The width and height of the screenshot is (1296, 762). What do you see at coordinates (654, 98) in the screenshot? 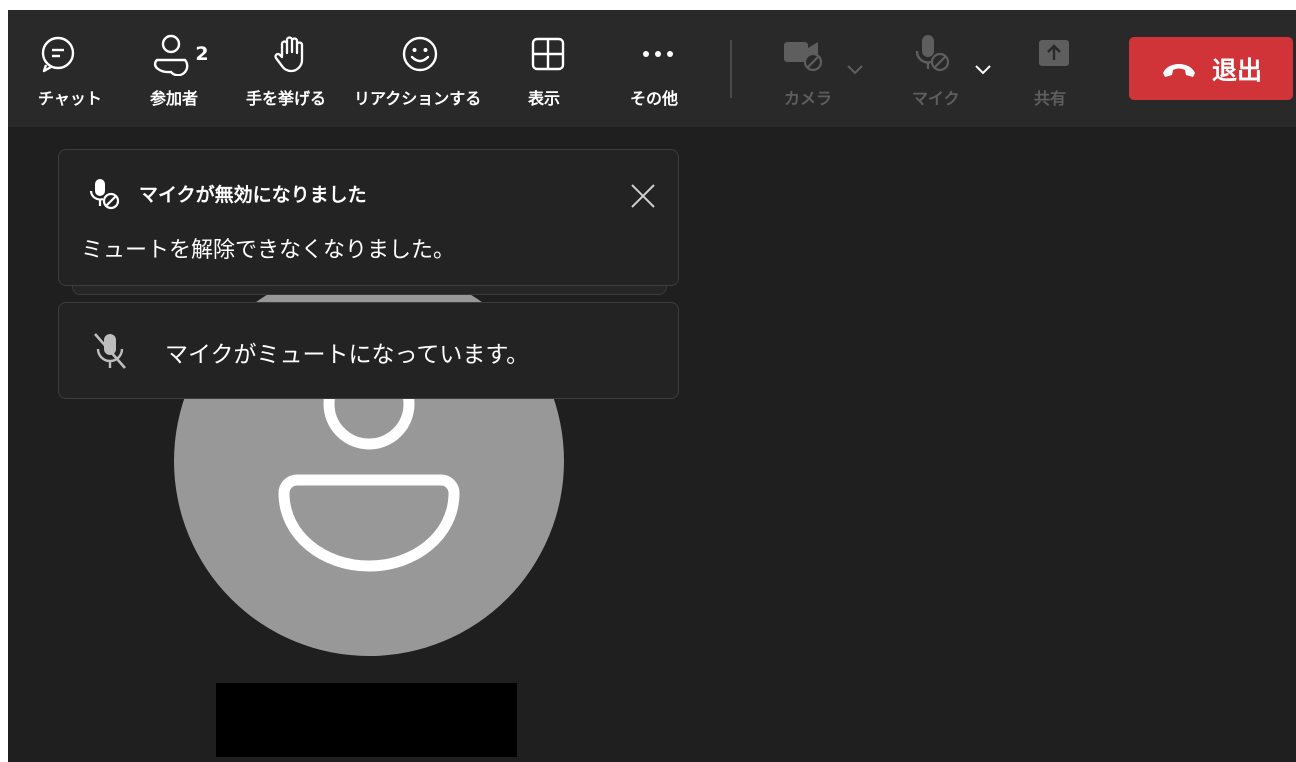
I see `more-label: その他` at bounding box center [654, 98].